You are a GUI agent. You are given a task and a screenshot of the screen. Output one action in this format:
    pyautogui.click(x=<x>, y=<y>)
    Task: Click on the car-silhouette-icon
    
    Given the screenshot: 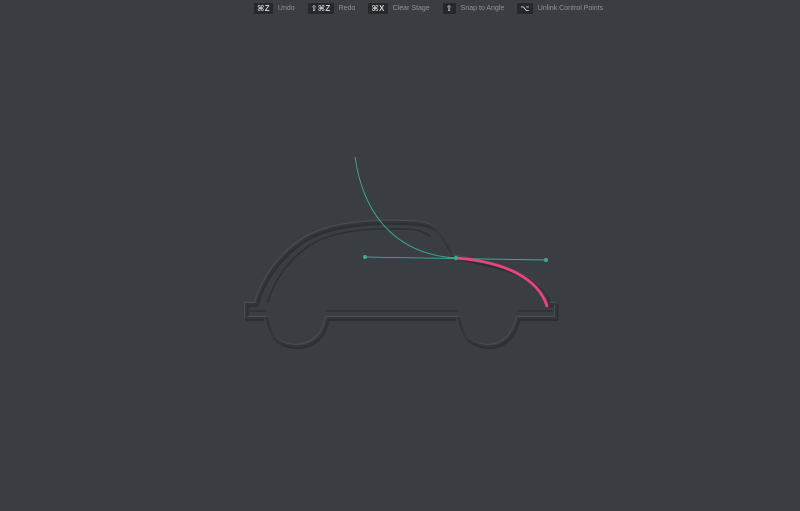 What is the action you would take?
    pyautogui.click(x=401, y=284)
    